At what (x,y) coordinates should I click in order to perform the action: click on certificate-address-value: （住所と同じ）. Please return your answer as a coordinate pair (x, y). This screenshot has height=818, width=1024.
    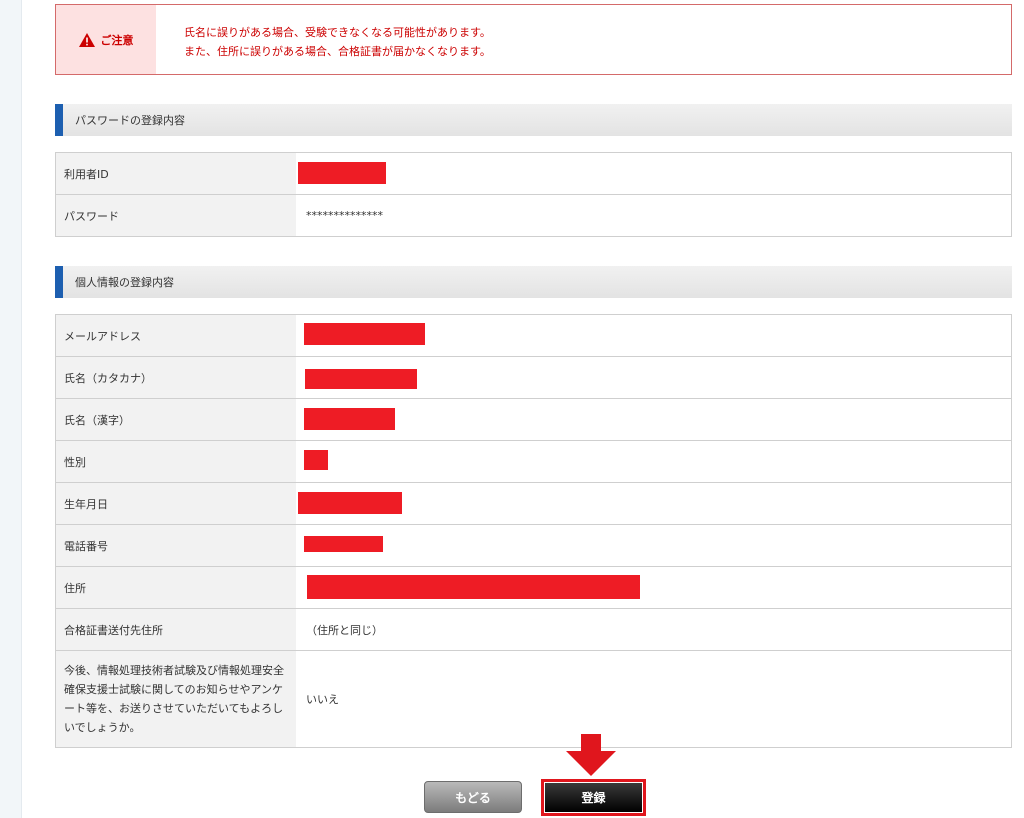
    Looking at the image, I should click on (653, 629).